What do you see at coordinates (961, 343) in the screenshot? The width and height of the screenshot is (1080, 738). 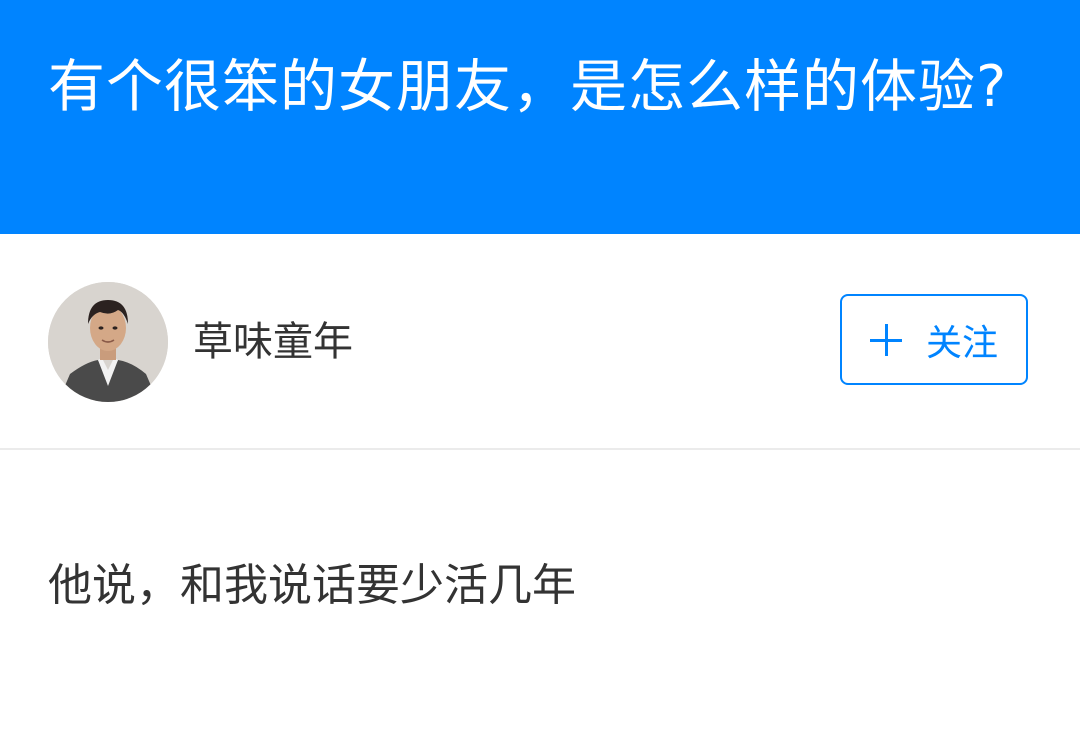 I see `follow-button-label: 关注` at bounding box center [961, 343].